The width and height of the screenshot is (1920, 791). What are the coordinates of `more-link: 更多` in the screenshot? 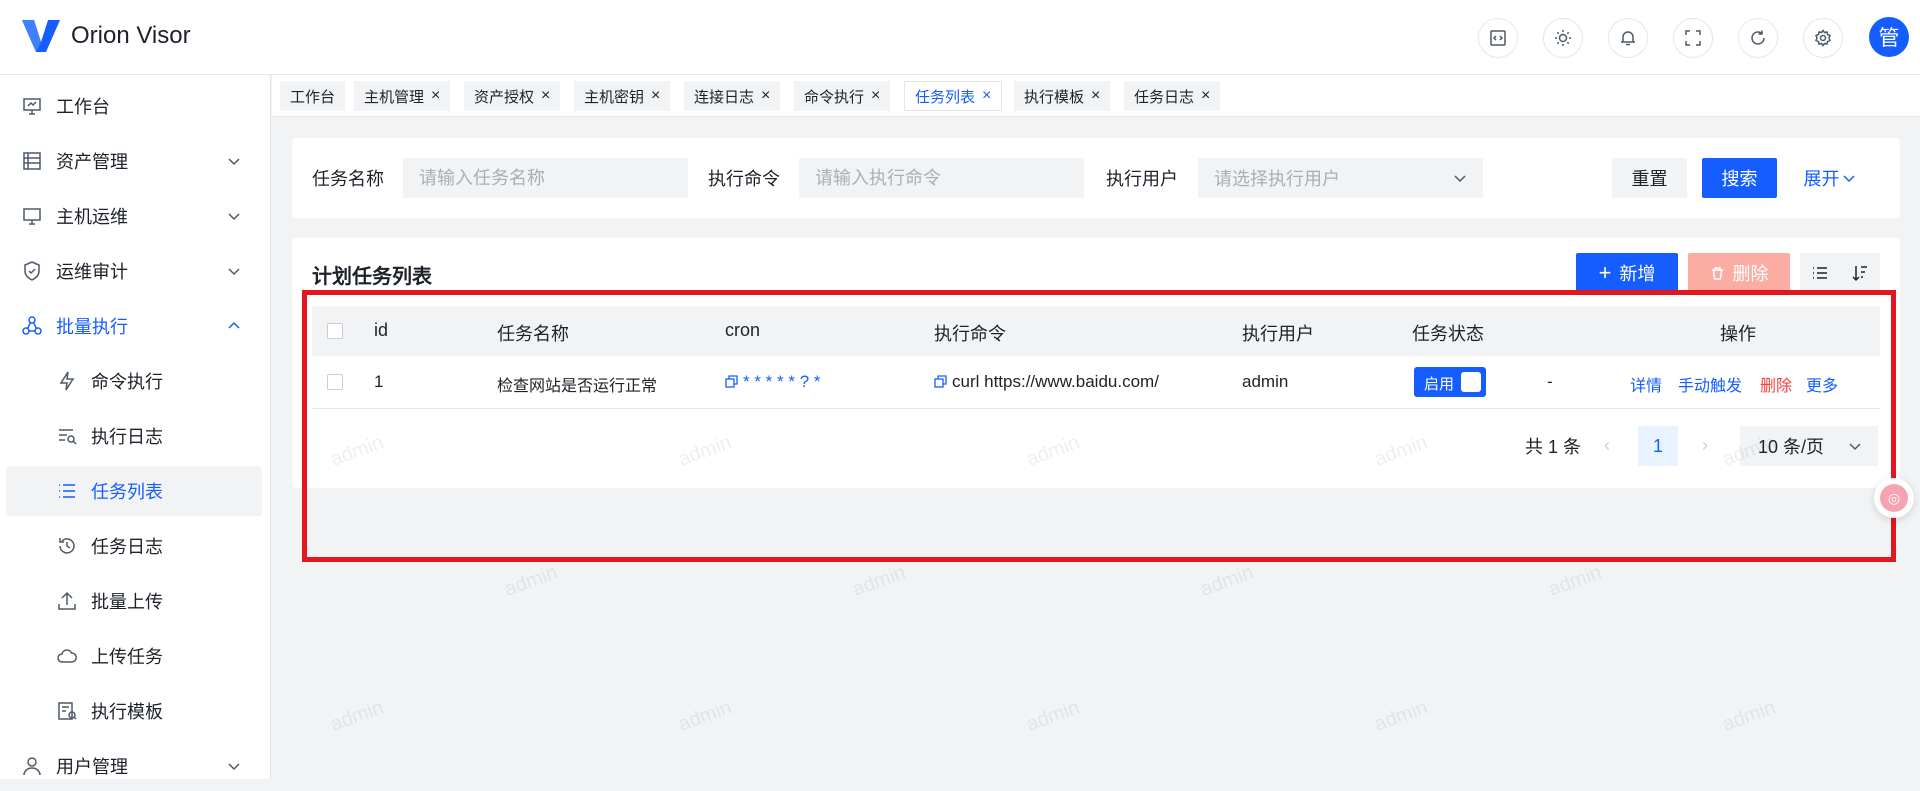 It's located at (1822, 384).